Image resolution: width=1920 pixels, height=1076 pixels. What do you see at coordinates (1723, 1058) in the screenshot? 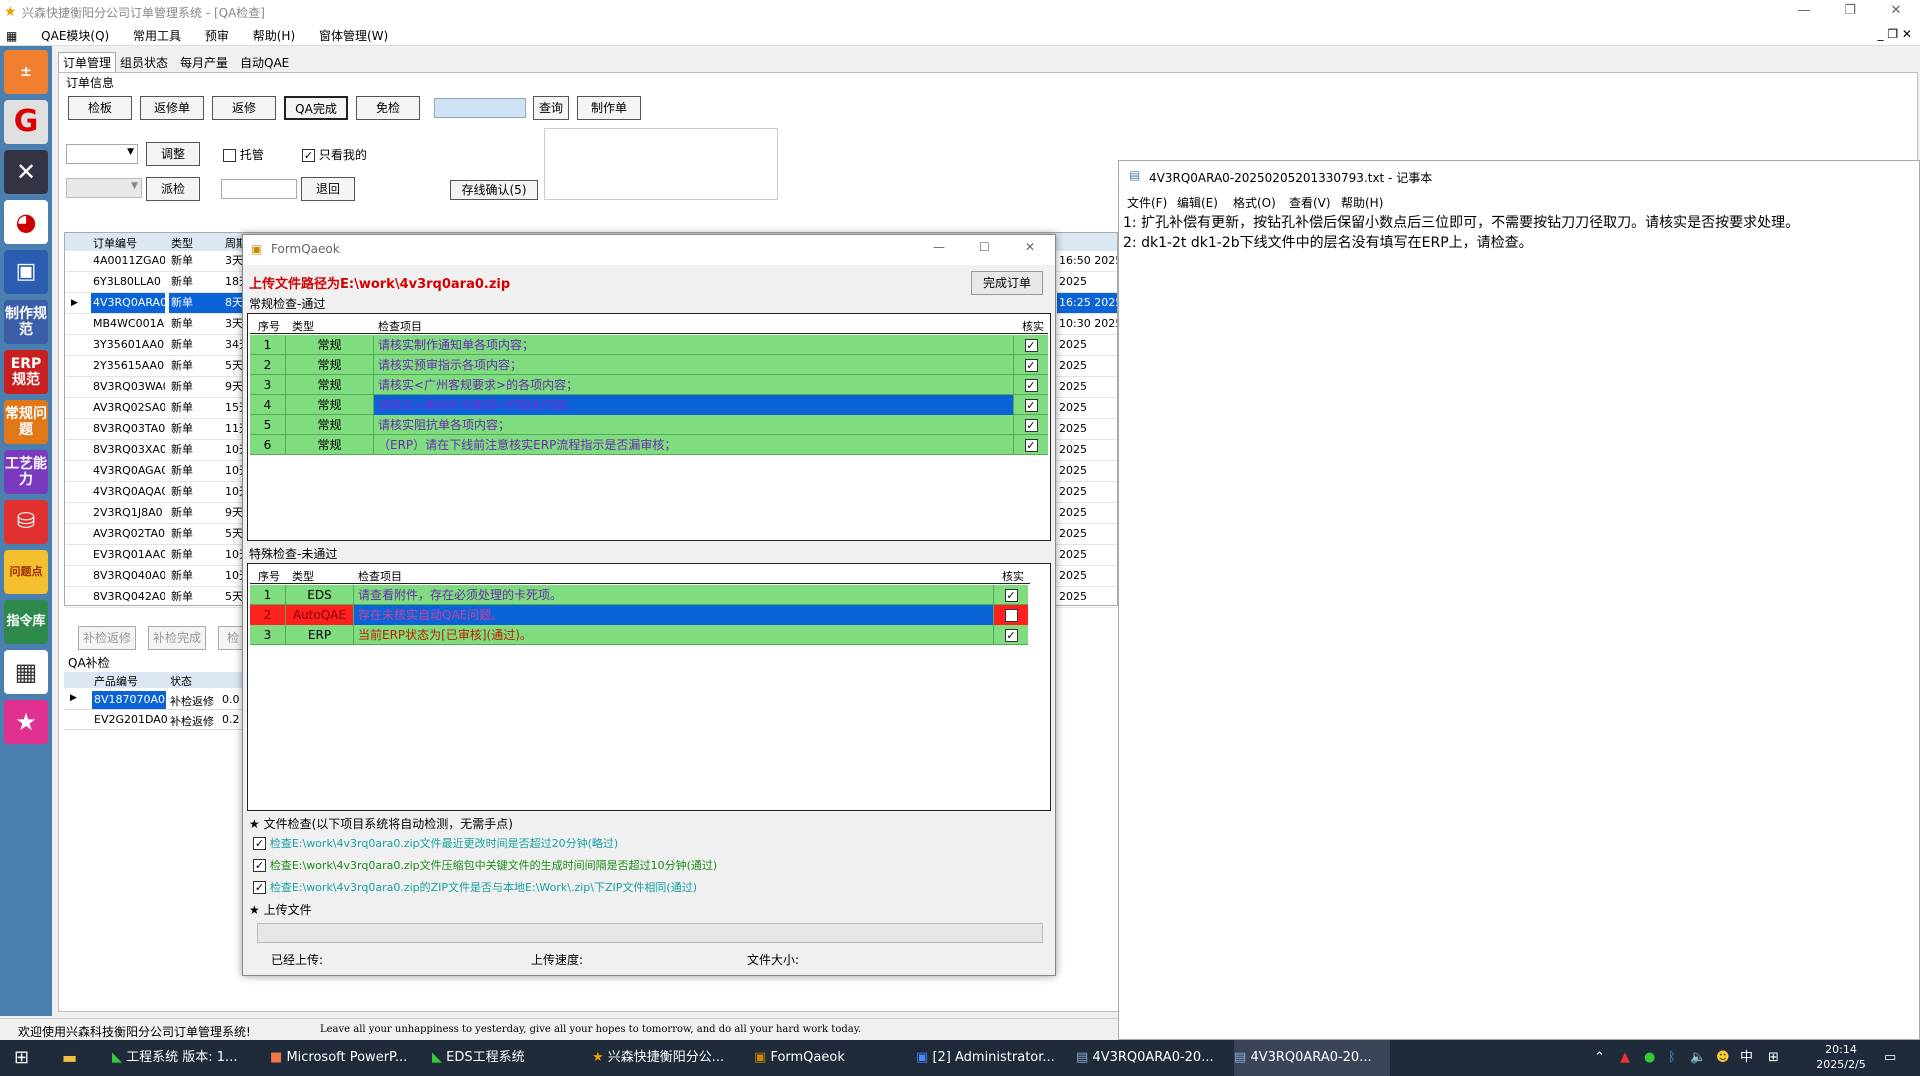
I see `tray-emoji-icon: ☻` at bounding box center [1723, 1058].